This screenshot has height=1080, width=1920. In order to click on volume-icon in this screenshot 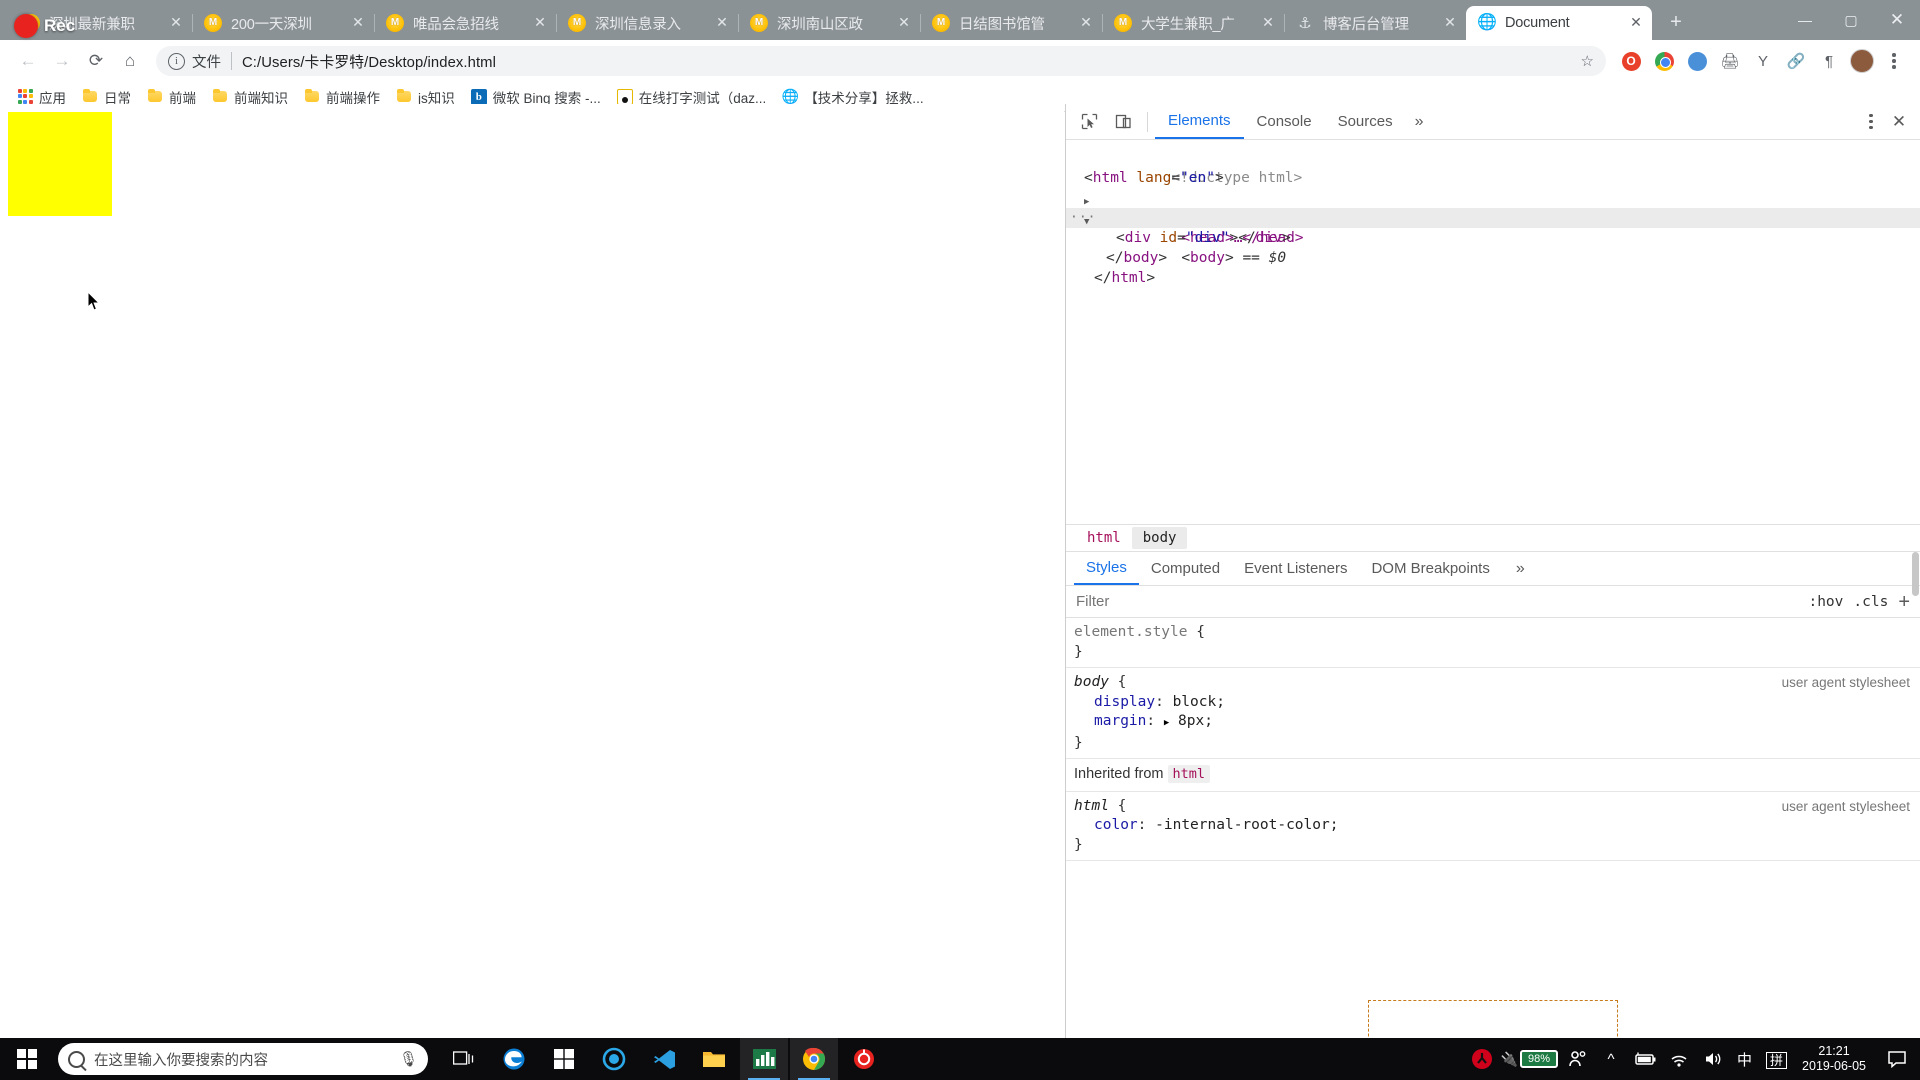, I will do `click(1713, 1059)`.